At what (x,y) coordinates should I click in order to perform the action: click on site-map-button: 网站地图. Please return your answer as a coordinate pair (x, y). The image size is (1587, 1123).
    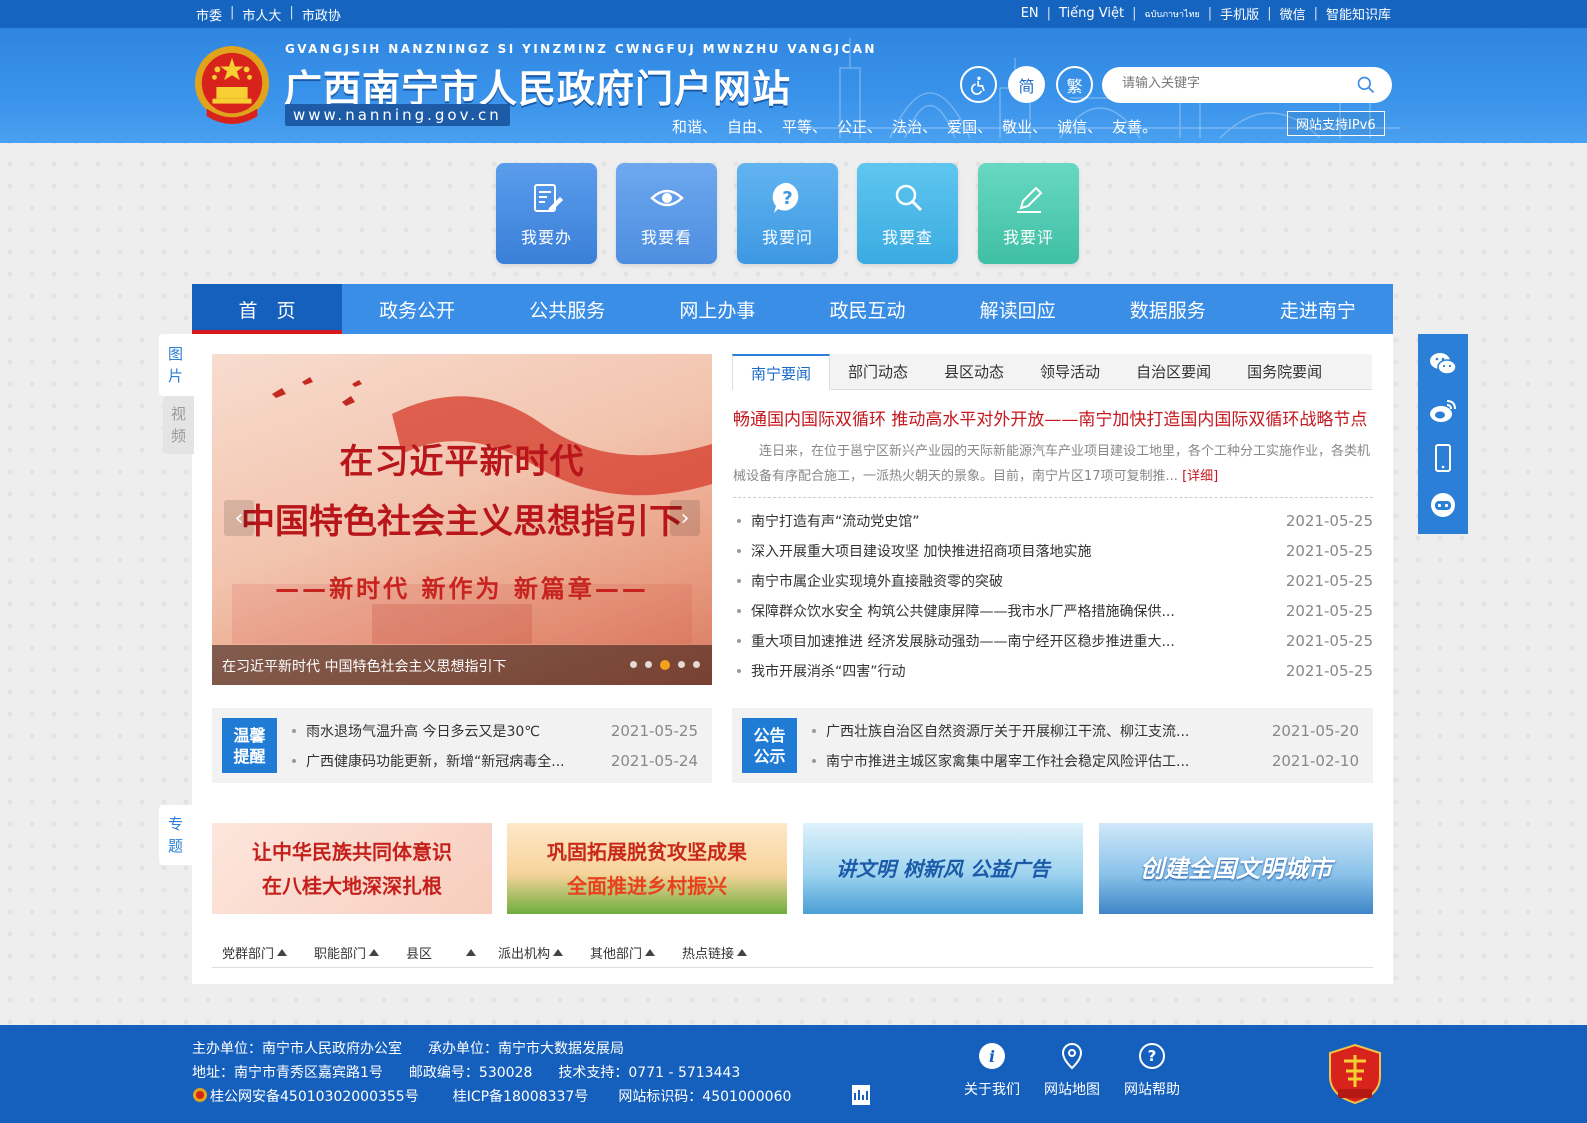
    Looking at the image, I should click on (1072, 1070).